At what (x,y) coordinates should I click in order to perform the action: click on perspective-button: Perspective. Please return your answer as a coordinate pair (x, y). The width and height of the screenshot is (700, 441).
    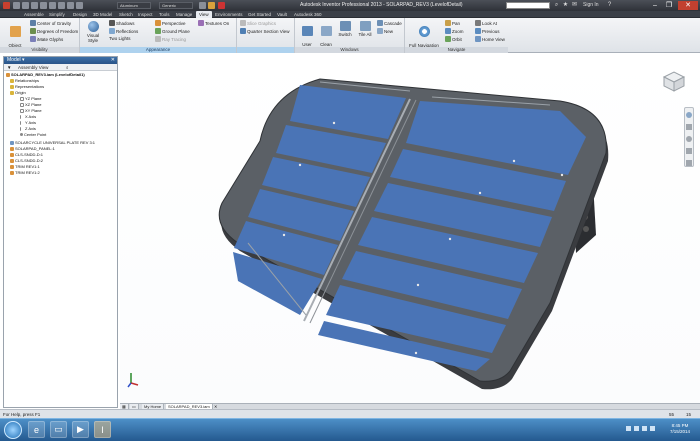
    Looking at the image, I should click on (170, 23).